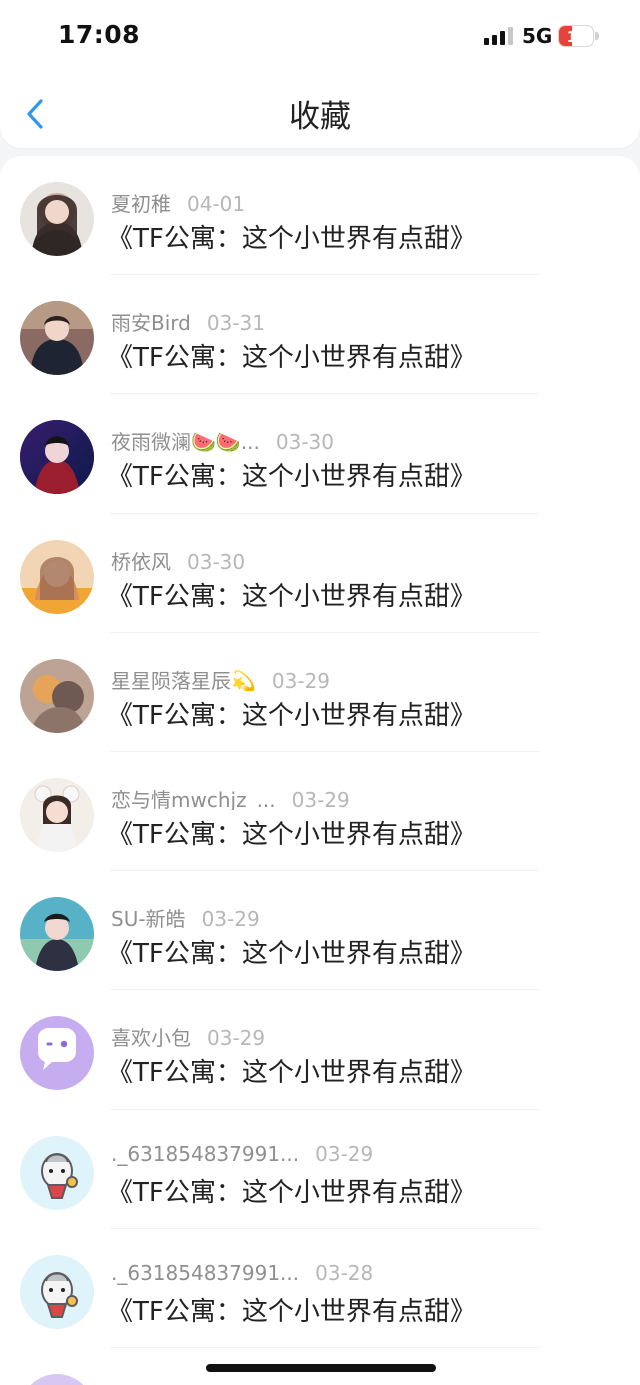  Describe the element at coordinates (320, 454) in the screenshot. I see `favorite-item-3: 夜雨微澜🍉🍉... 03-30 《TF公寓：这个小世界有点甜》` at that location.